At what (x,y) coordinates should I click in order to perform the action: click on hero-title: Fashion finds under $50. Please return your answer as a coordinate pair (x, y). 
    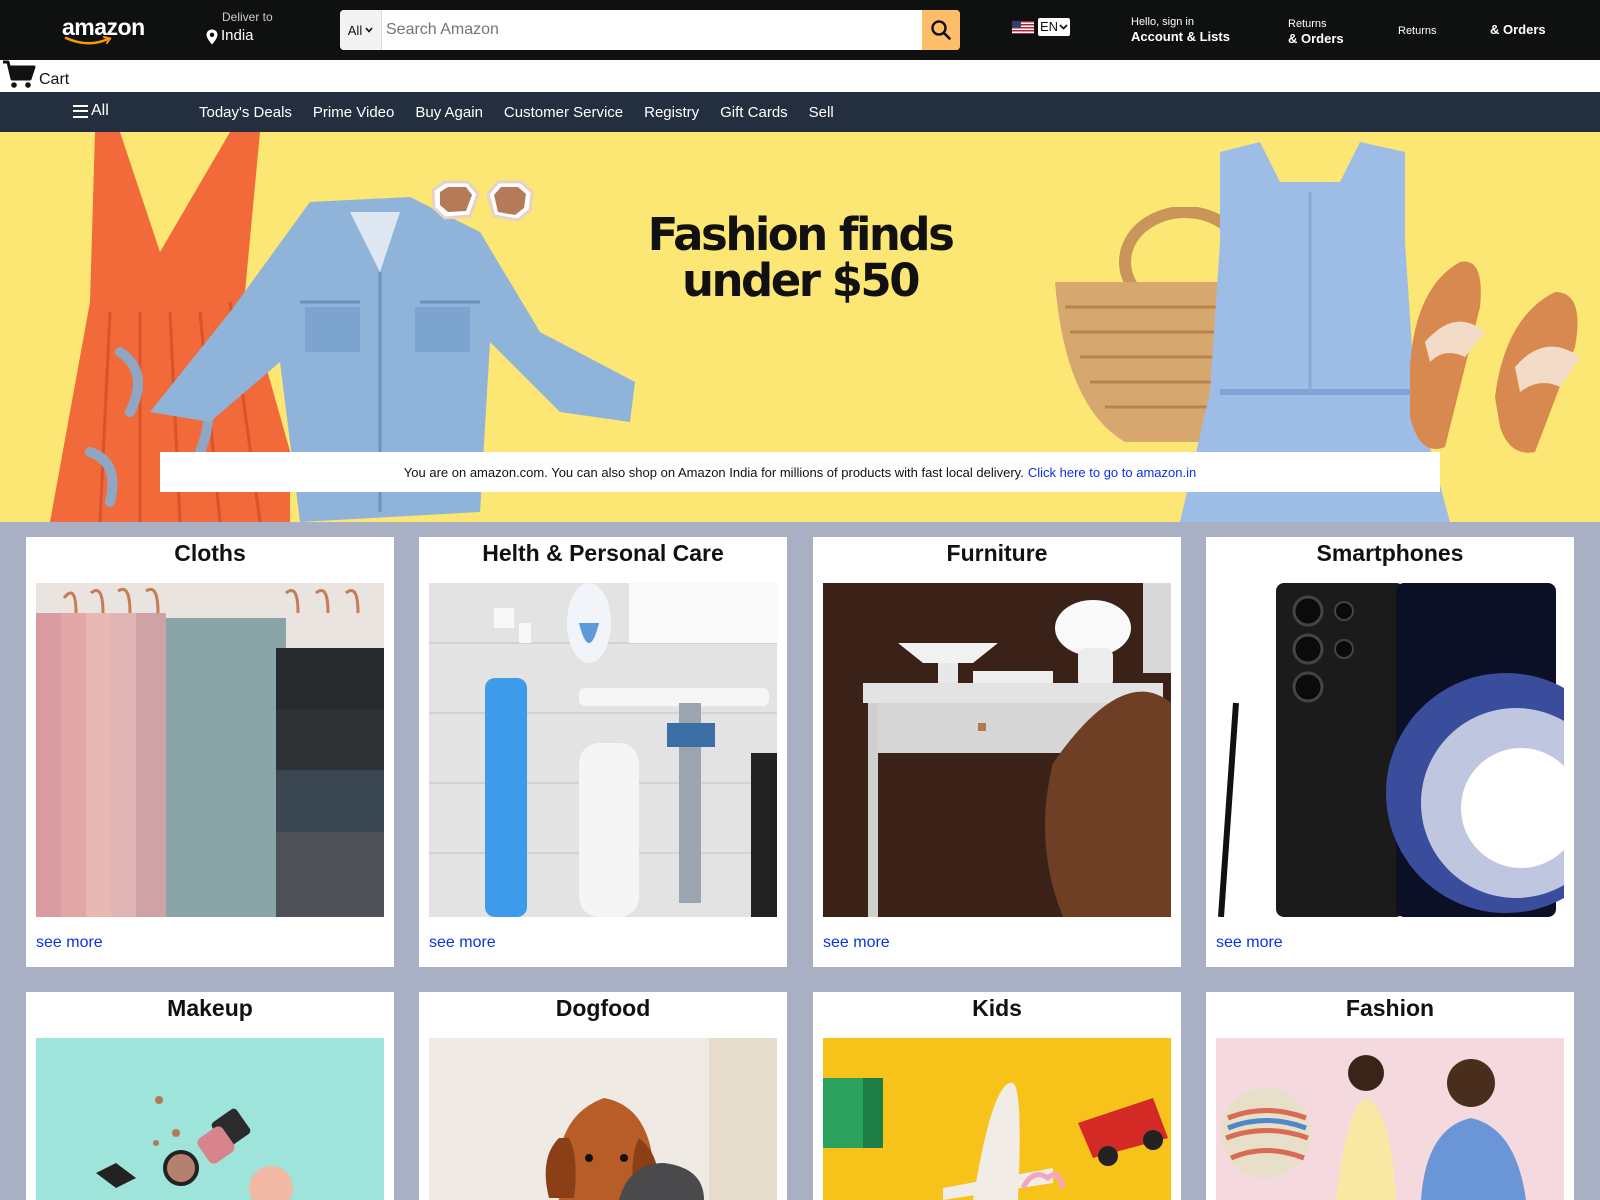
    Looking at the image, I should click on (800, 258).